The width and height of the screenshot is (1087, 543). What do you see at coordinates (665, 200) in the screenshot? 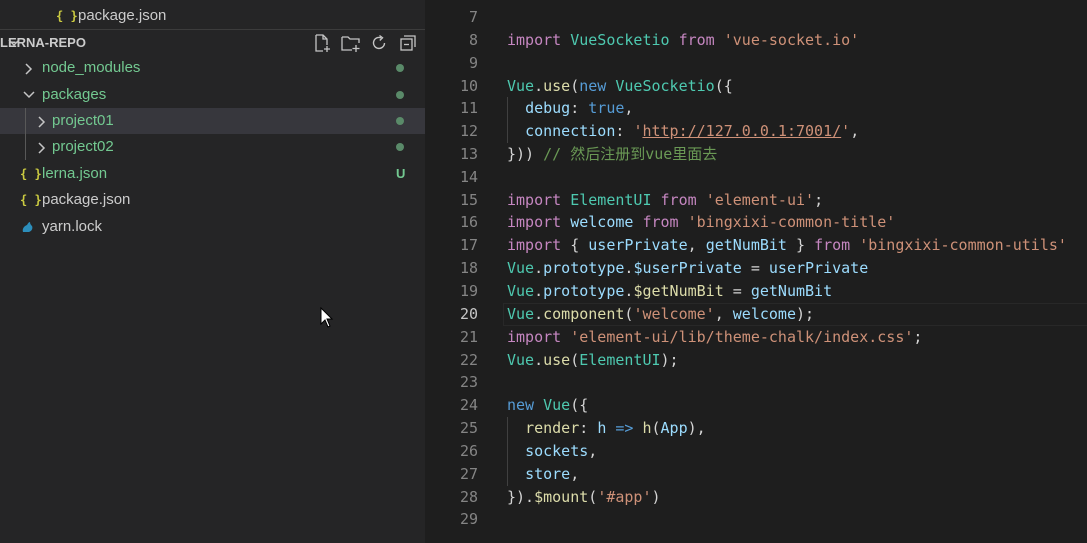
I see `code-line-15: import ElementUI from 'element-ui';` at bounding box center [665, 200].